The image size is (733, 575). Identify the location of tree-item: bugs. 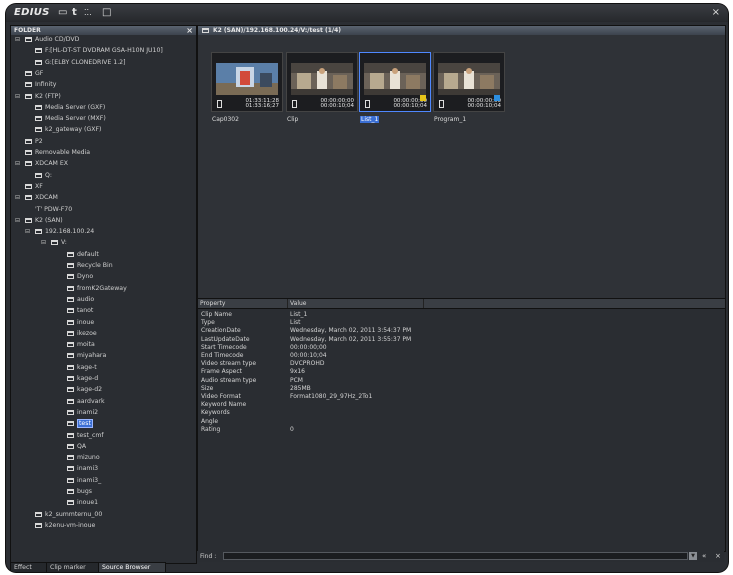
(79, 492).